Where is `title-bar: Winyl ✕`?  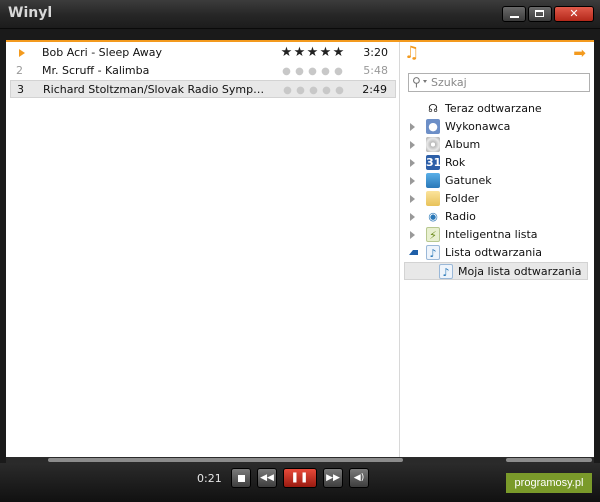
title-bar: Winyl ✕ is located at coordinates (300, 14).